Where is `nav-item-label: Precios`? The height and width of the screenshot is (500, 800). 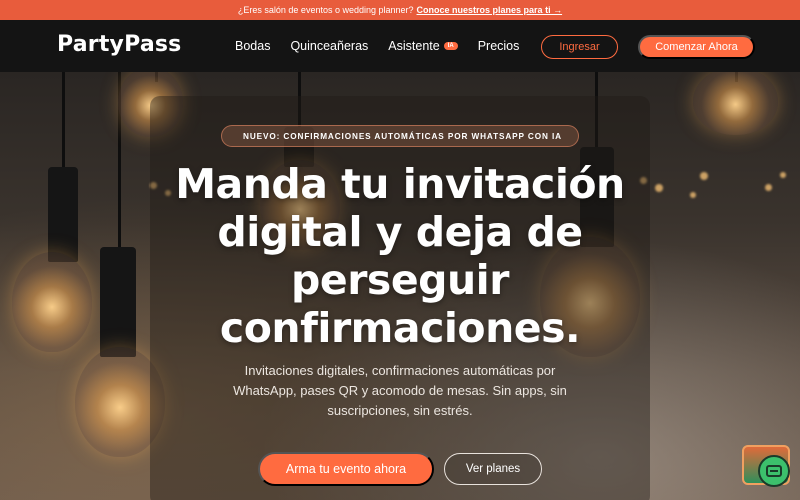 nav-item-label: Precios is located at coordinates (498, 46).